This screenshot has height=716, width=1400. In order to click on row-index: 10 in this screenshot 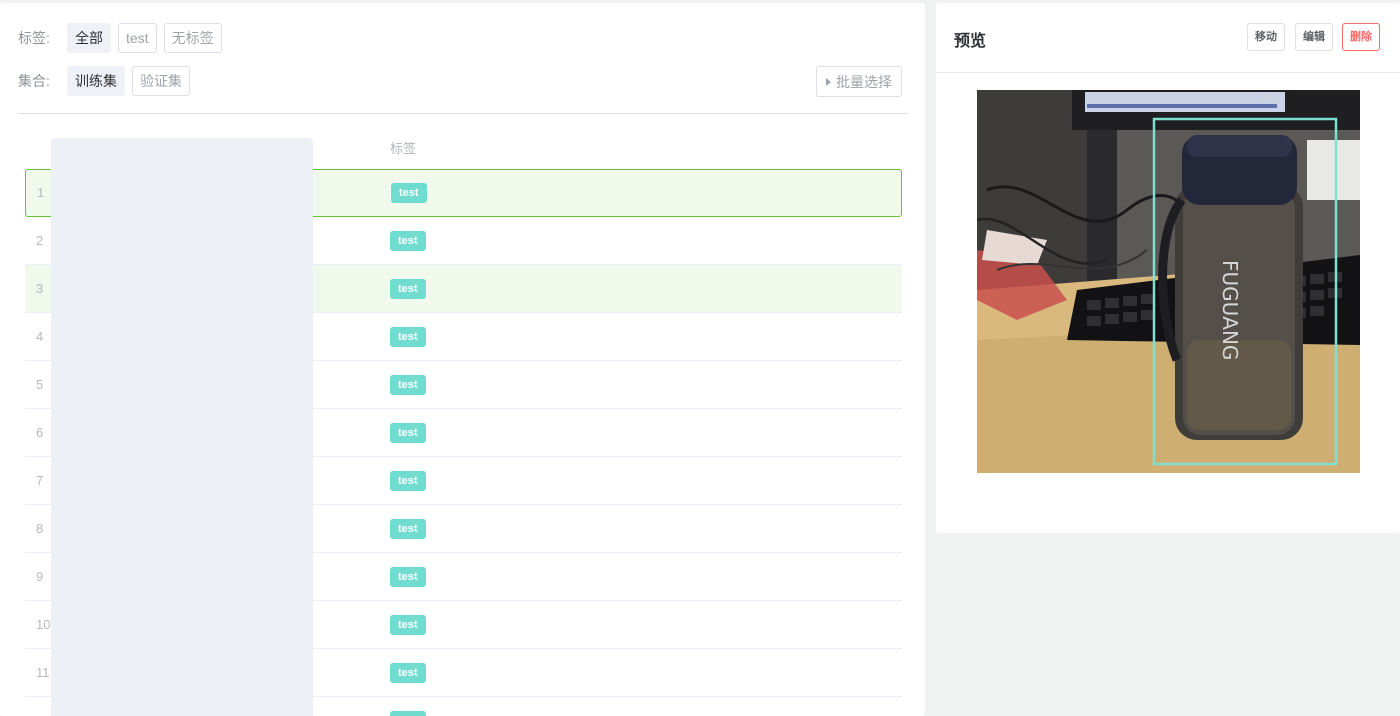, I will do `click(43, 624)`.